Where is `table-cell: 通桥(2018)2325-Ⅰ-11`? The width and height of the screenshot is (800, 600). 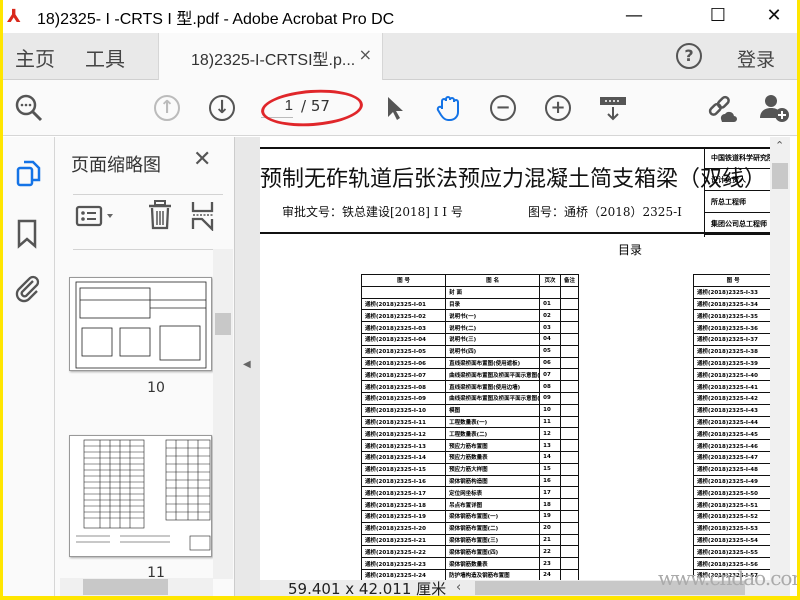
table-cell: 通桥(2018)2325-Ⅰ-11 is located at coordinates (403, 422).